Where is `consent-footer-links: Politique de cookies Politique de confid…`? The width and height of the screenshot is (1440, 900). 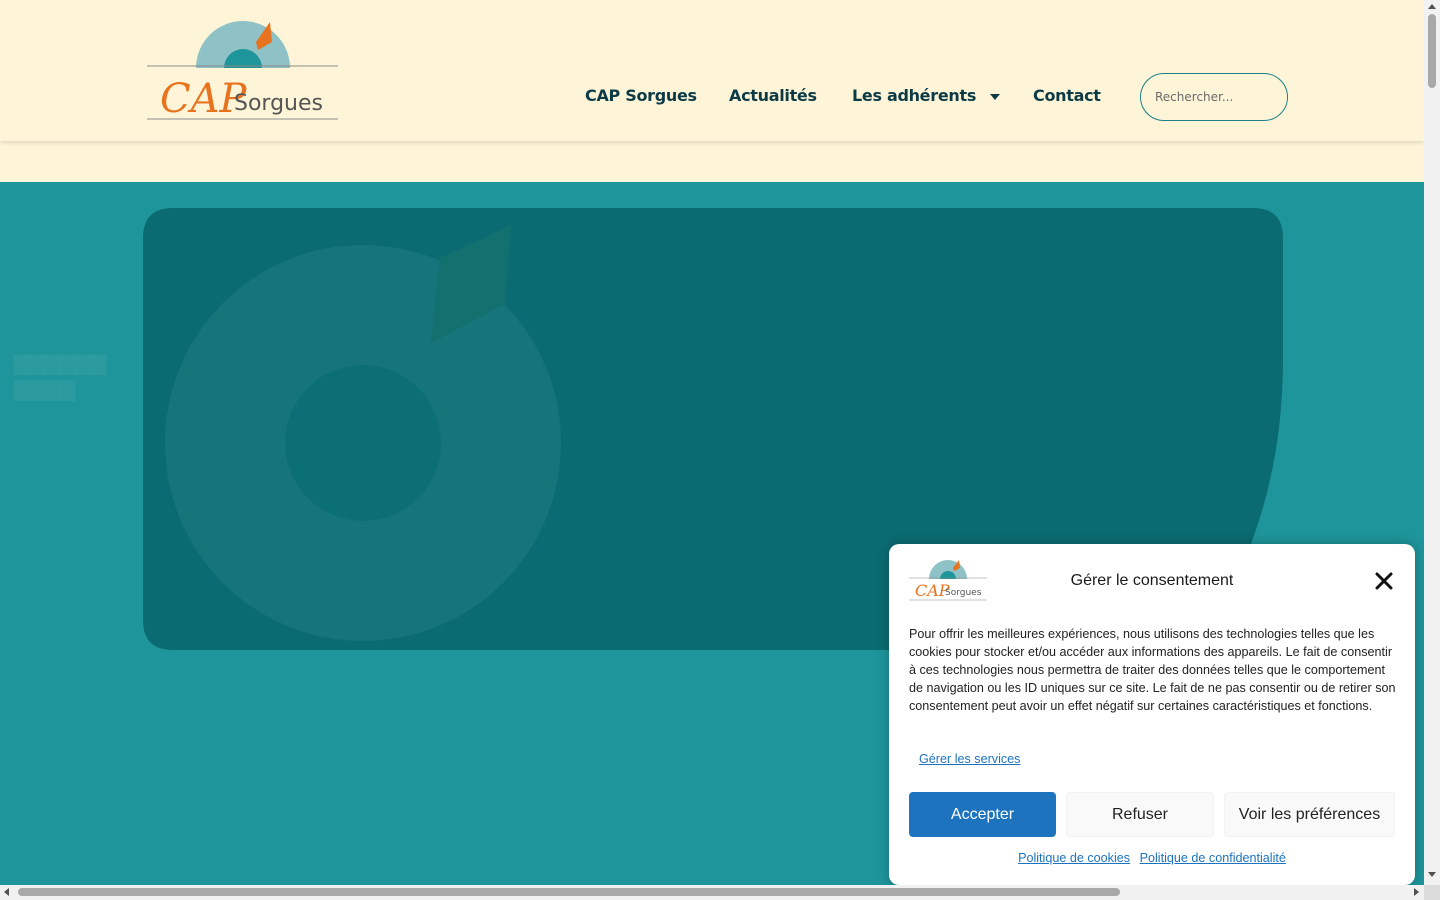
consent-footer-links: Politique de cookies Politique de confid… is located at coordinates (1152, 858).